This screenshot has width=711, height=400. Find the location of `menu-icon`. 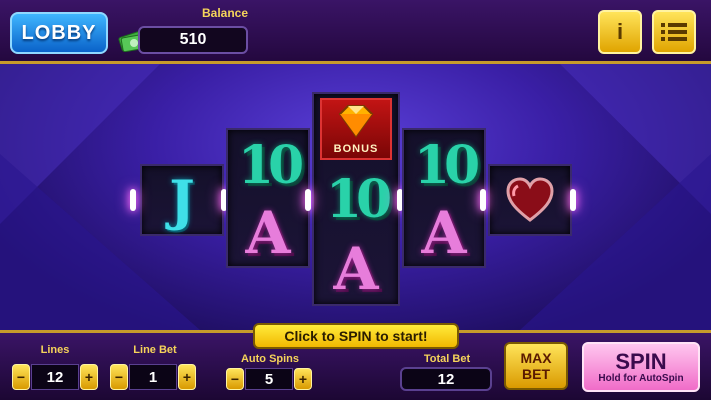

menu-icon is located at coordinates (674, 32).